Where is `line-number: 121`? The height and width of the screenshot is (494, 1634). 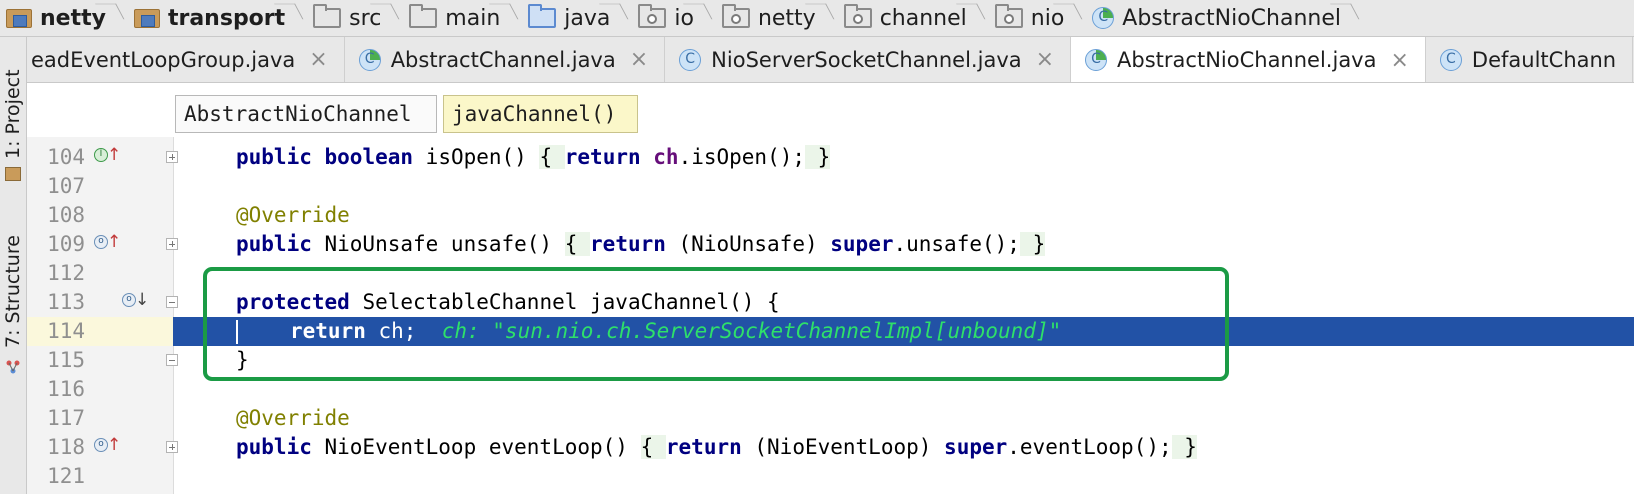
line-number: 121 is located at coordinates (66, 476).